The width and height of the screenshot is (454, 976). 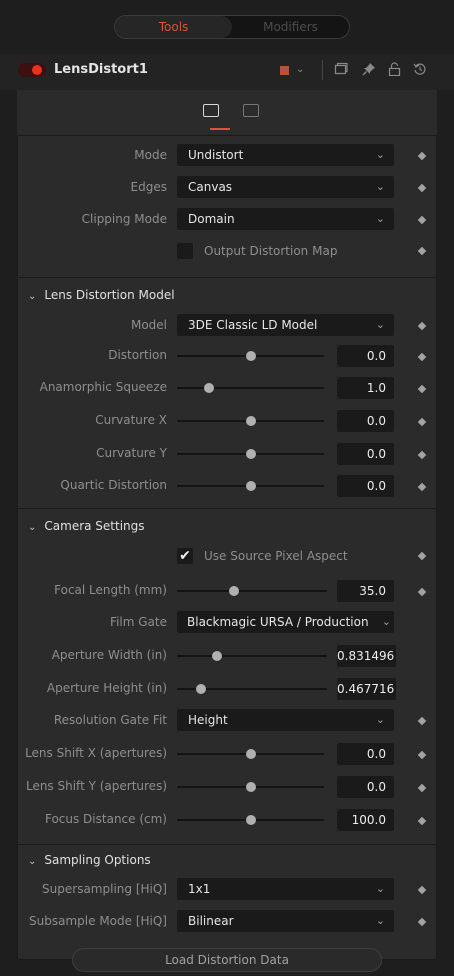 What do you see at coordinates (252, 591) in the screenshot?
I see `focal-length-slider` at bounding box center [252, 591].